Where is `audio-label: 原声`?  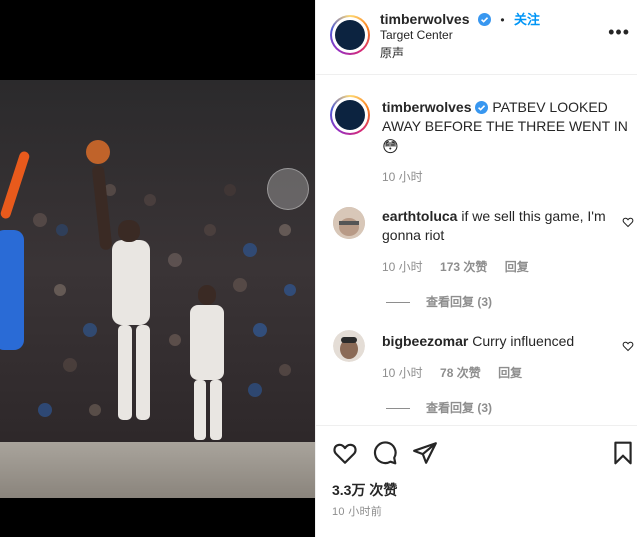
audio-label: 原声 is located at coordinates (392, 52).